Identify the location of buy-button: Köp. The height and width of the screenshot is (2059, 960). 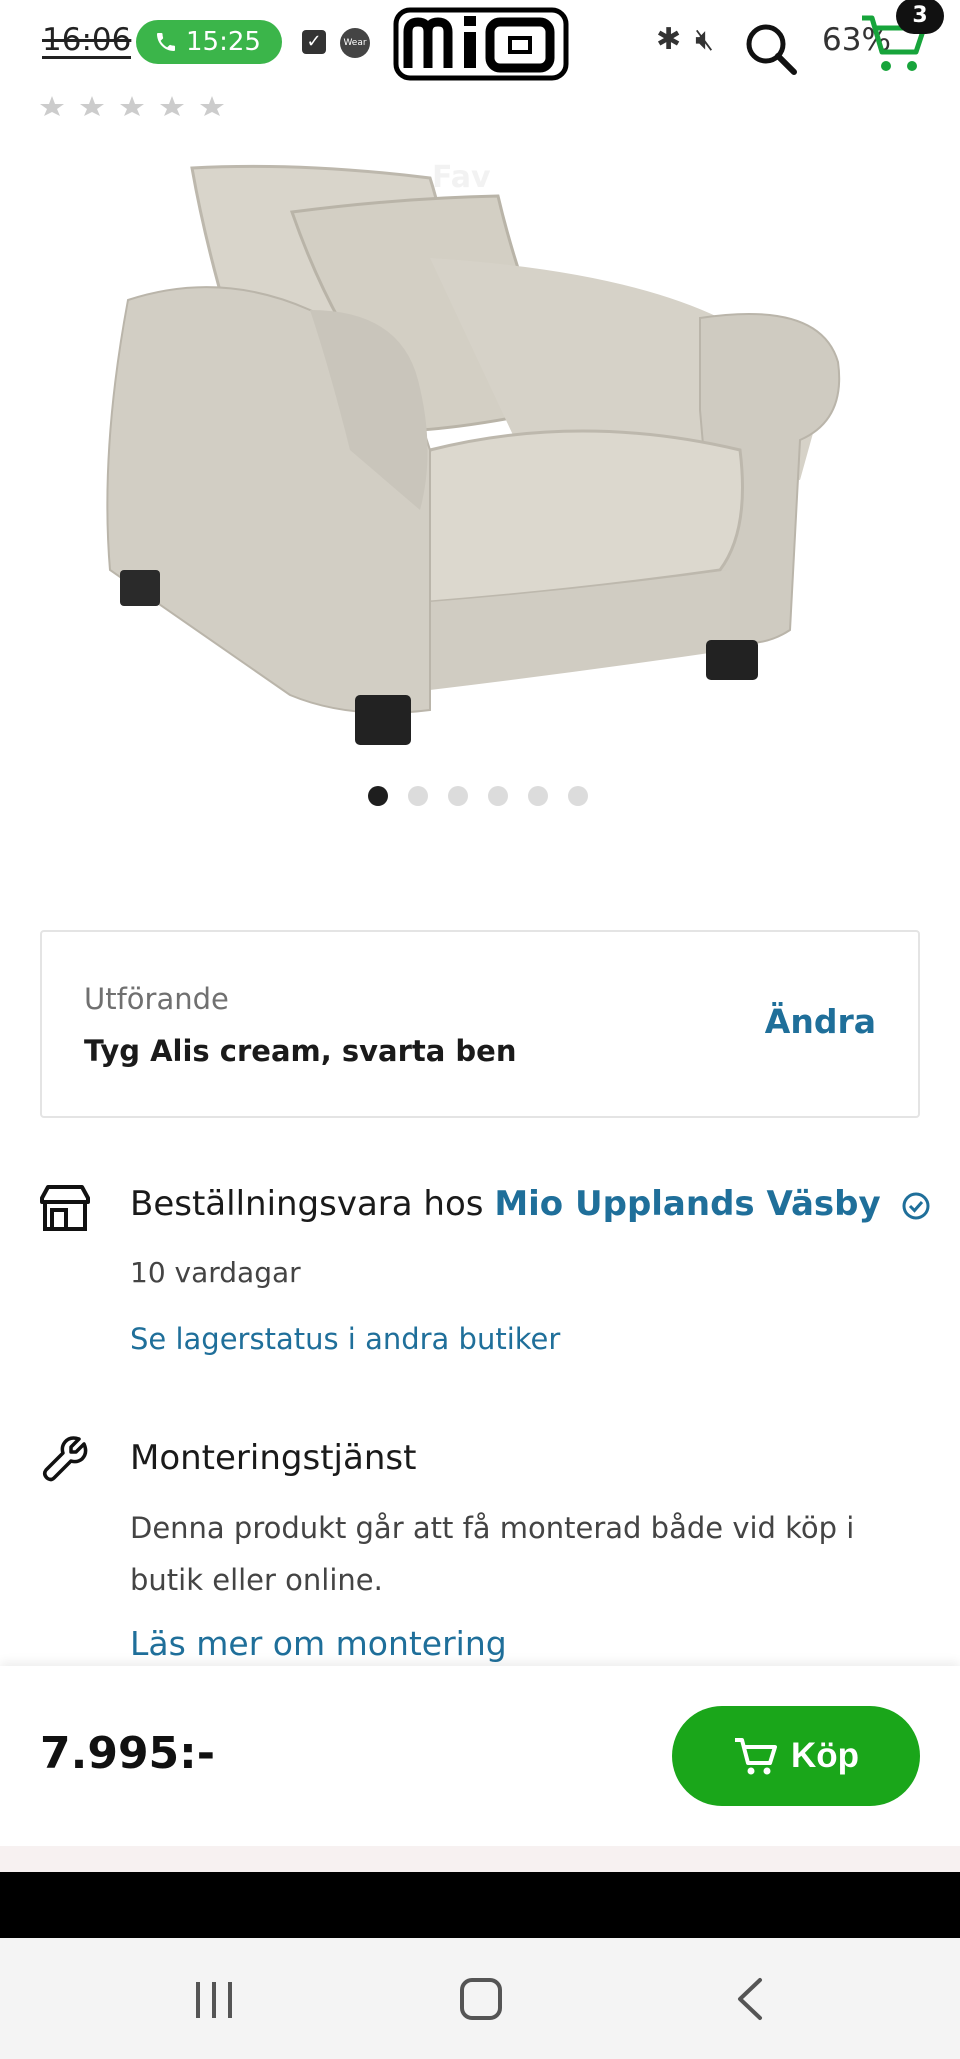
(796, 1756).